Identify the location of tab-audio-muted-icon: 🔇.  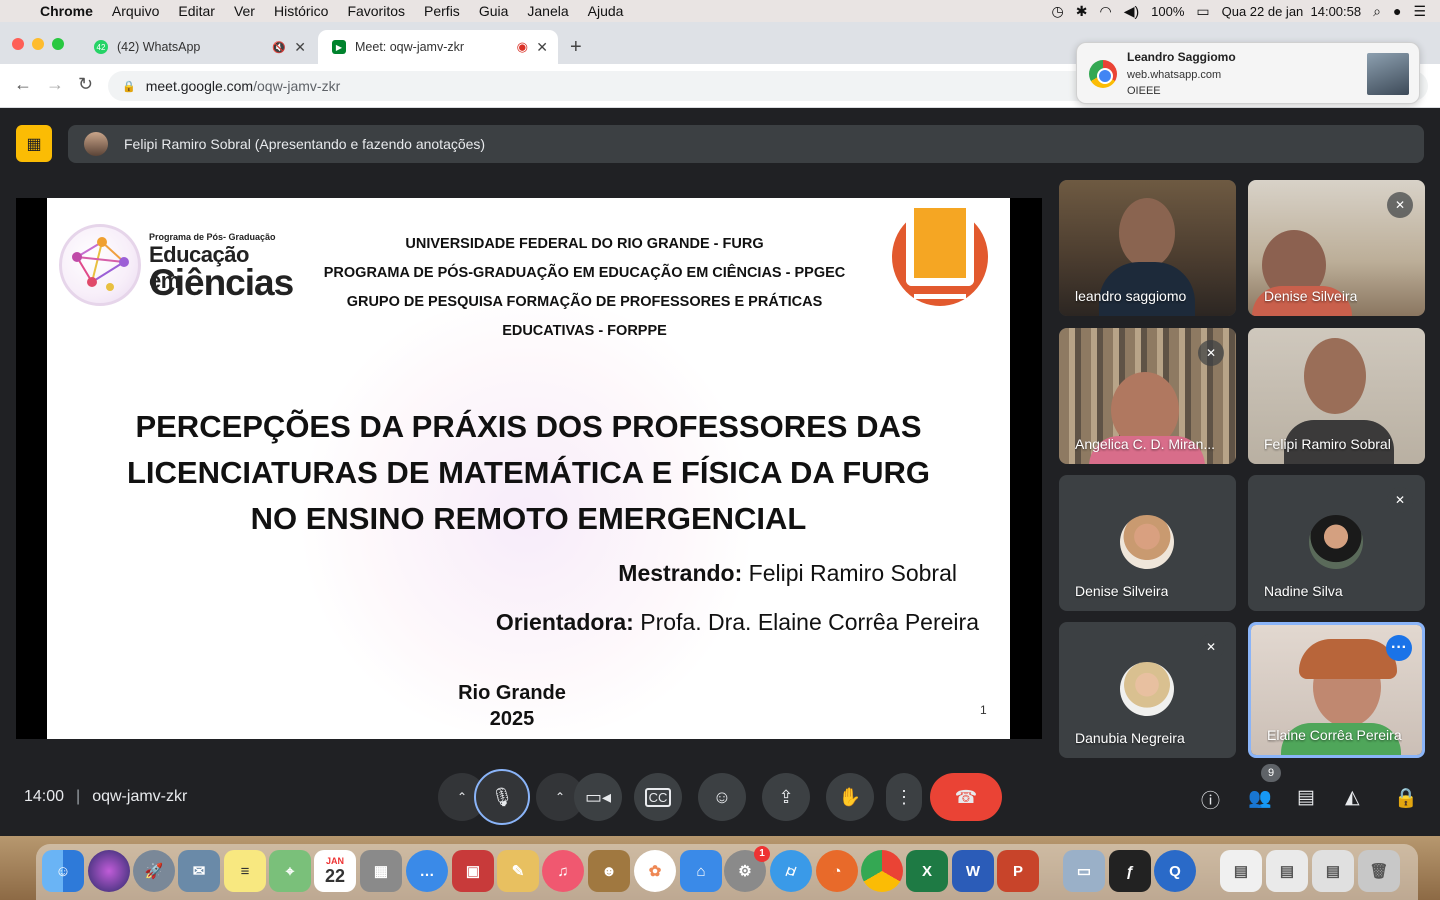
(279, 47).